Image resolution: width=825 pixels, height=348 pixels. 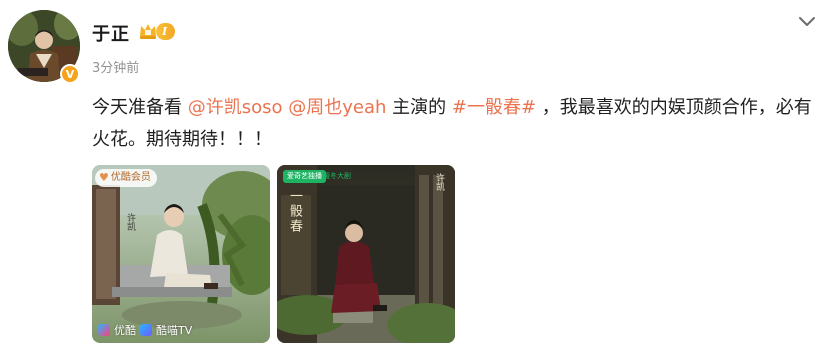 I want to click on post-text-segment: 今天准备看, so click(x=140, y=107).